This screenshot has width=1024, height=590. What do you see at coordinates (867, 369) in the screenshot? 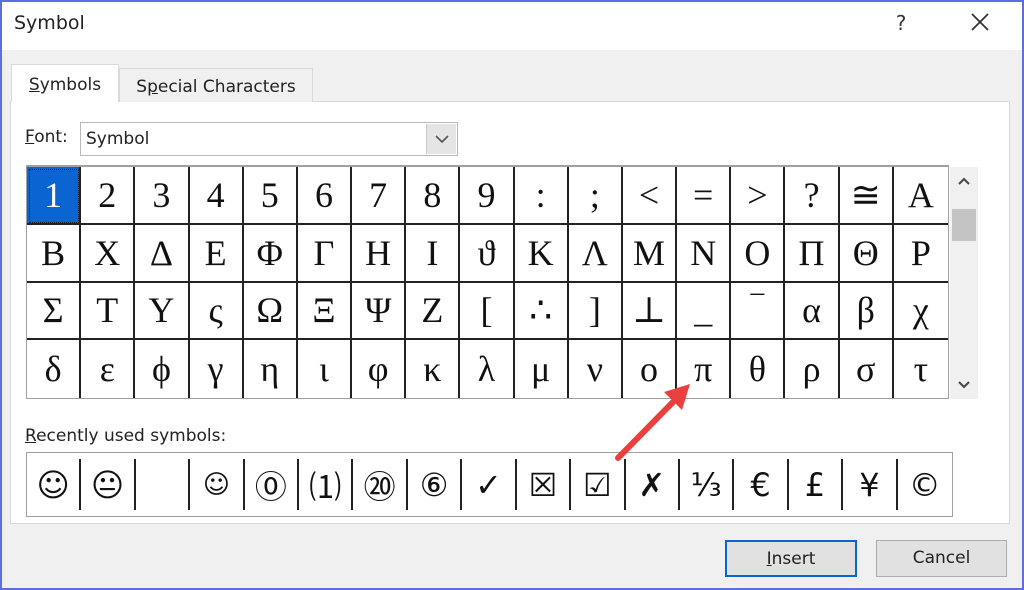
I see `symbol-cell: σ` at bounding box center [867, 369].